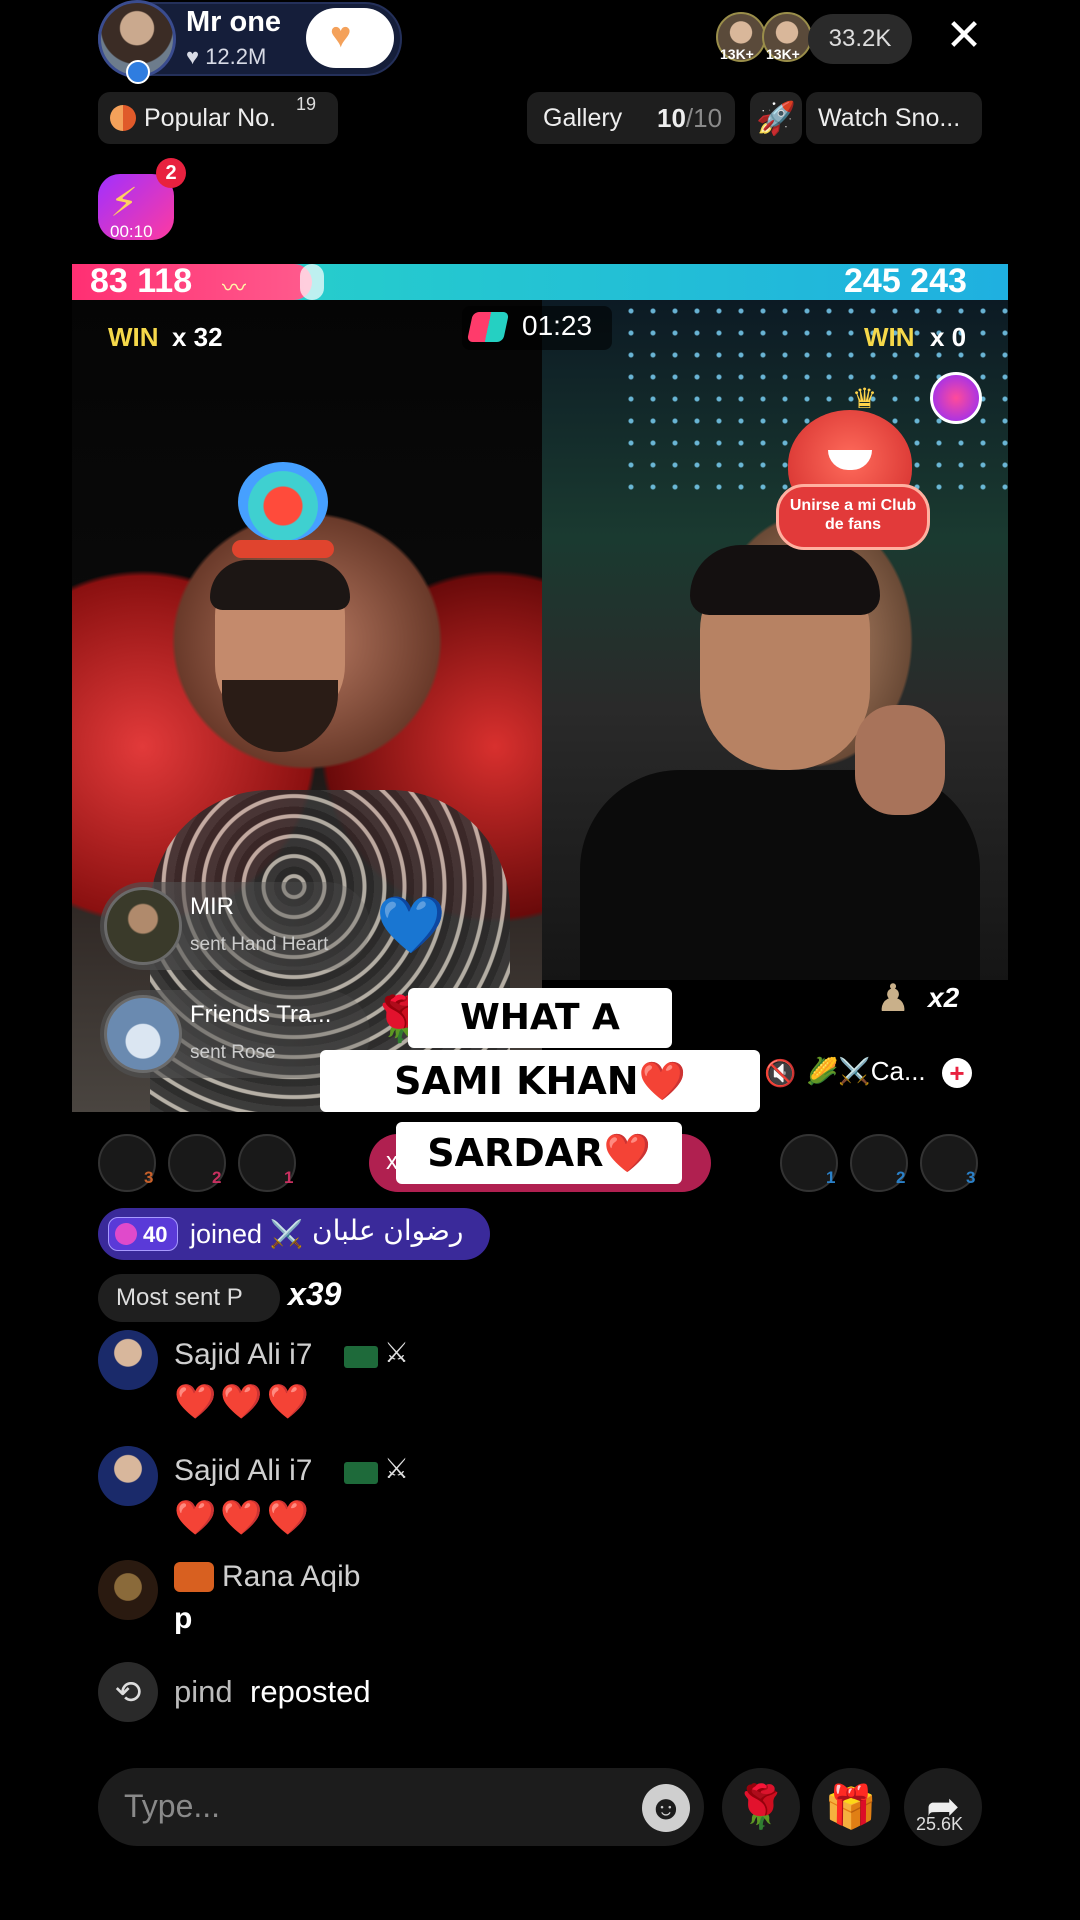 The height and width of the screenshot is (1920, 1080). What do you see at coordinates (666, 1808) in the screenshot?
I see `emoji-icon: ☻` at bounding box center [666, 1808].